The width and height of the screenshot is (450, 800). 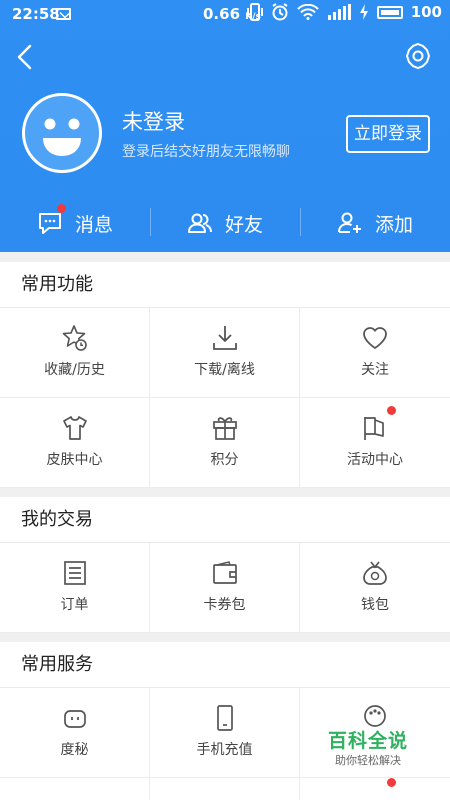 I want to click on social-tabs: 消息 好友 添加, so click(x=225, y=223).